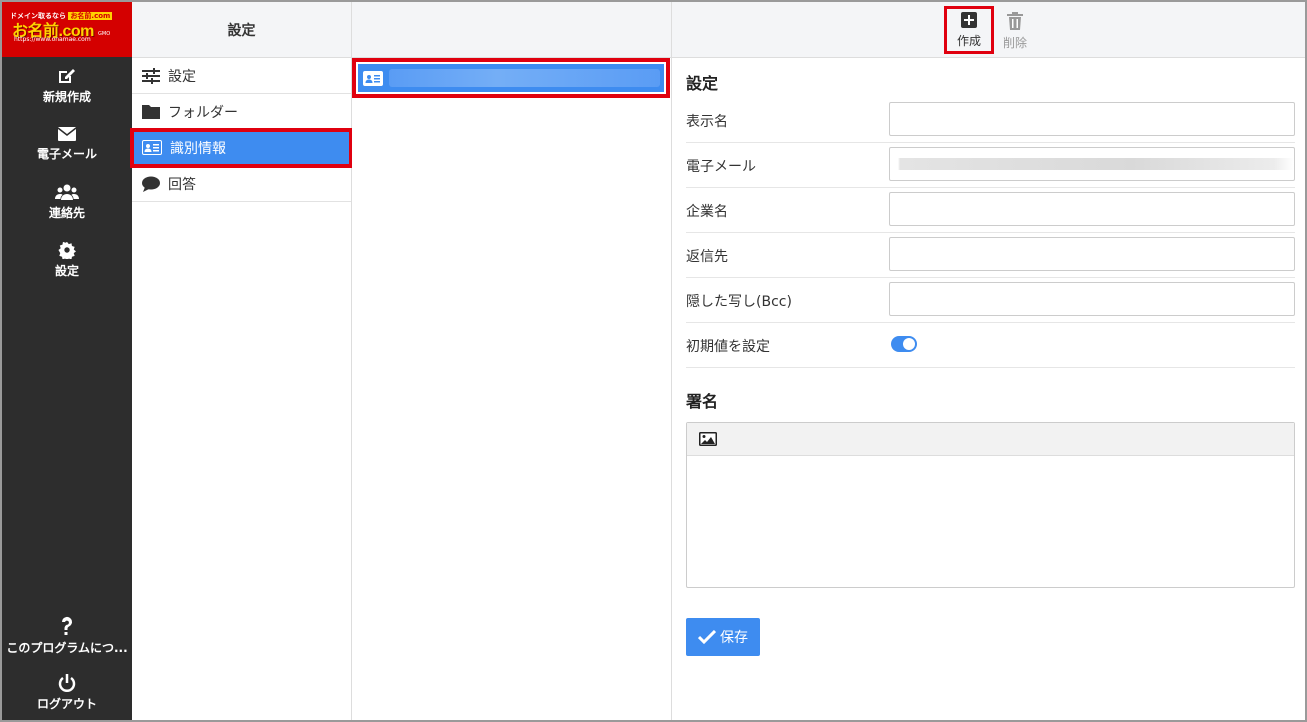 The width and height of the screenshot is (1307, 722). Describe the element at coordinates (66, 213) in the screenshot. I see `nav-contacts-label: 連絡先` at that location.